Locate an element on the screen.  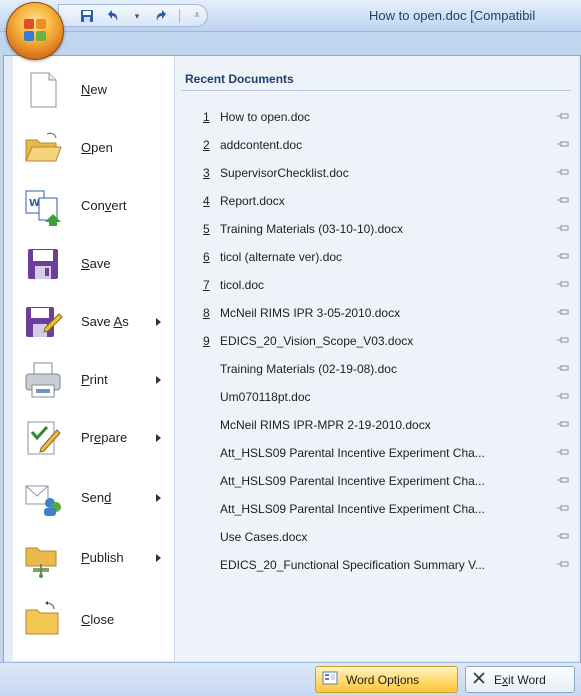
open-folder-icon is located at coordinates (43, 148).